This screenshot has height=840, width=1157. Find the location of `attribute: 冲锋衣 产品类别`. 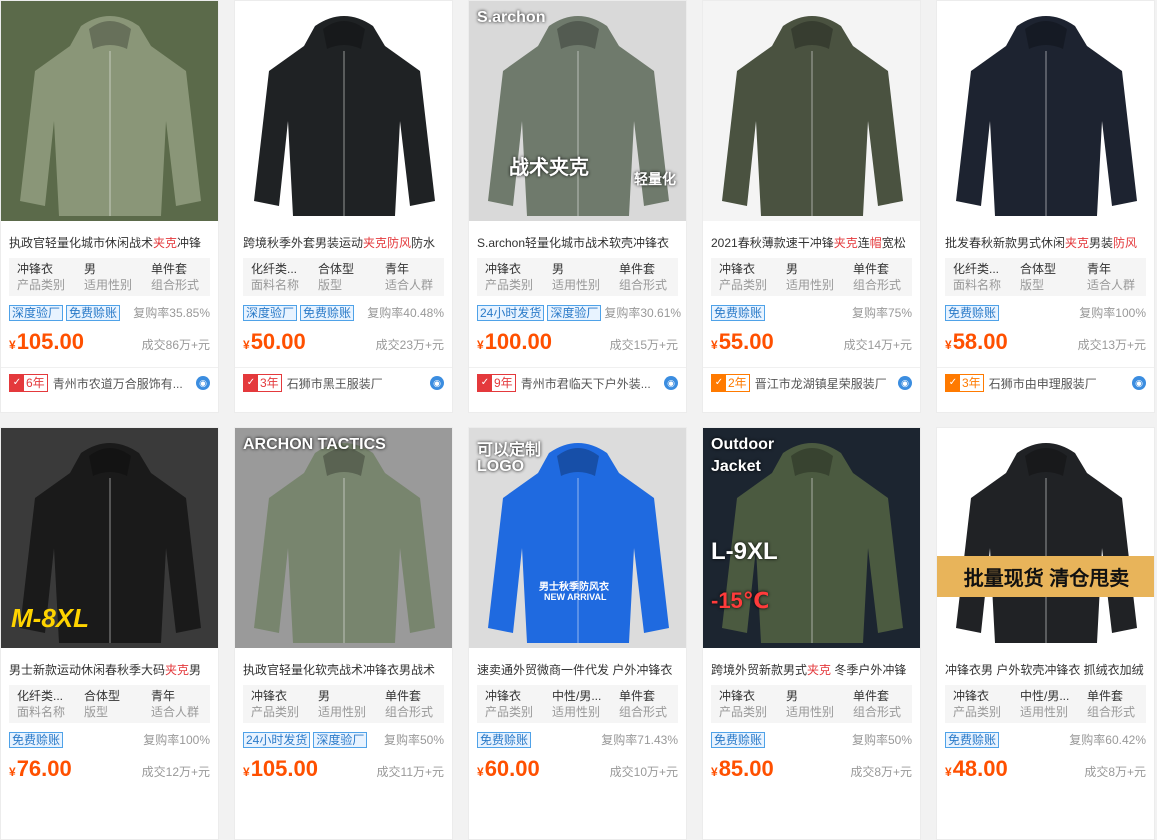

attribute: 冲锋衣 产品类别 is located at coordinates (510, 278).